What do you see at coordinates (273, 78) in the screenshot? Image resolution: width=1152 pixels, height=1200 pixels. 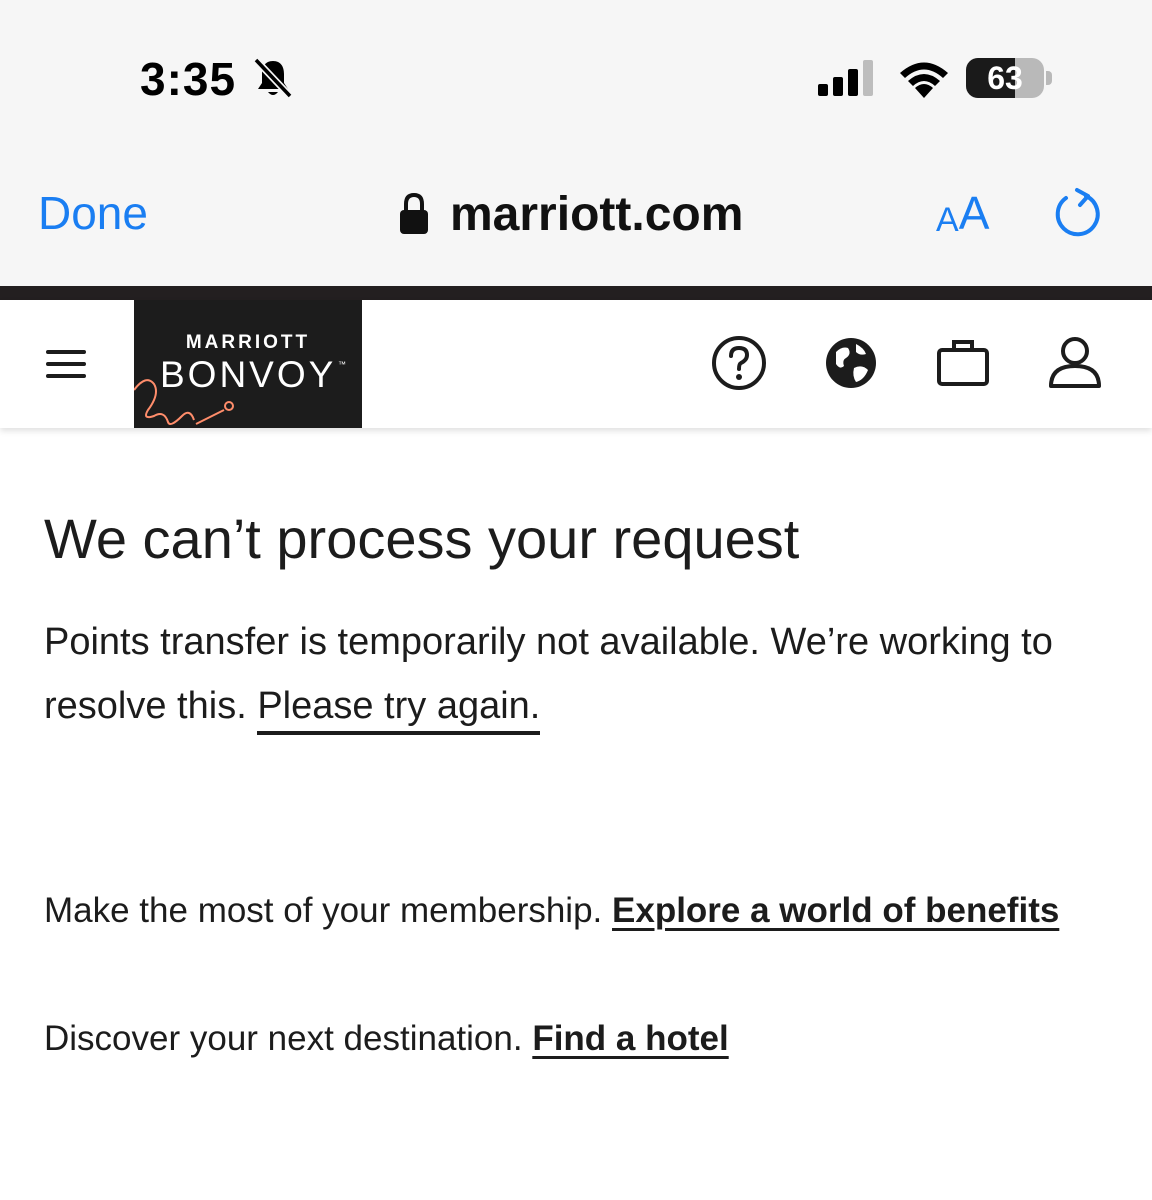 I see `bell-muted-icon` at bounding box center [273, 78].